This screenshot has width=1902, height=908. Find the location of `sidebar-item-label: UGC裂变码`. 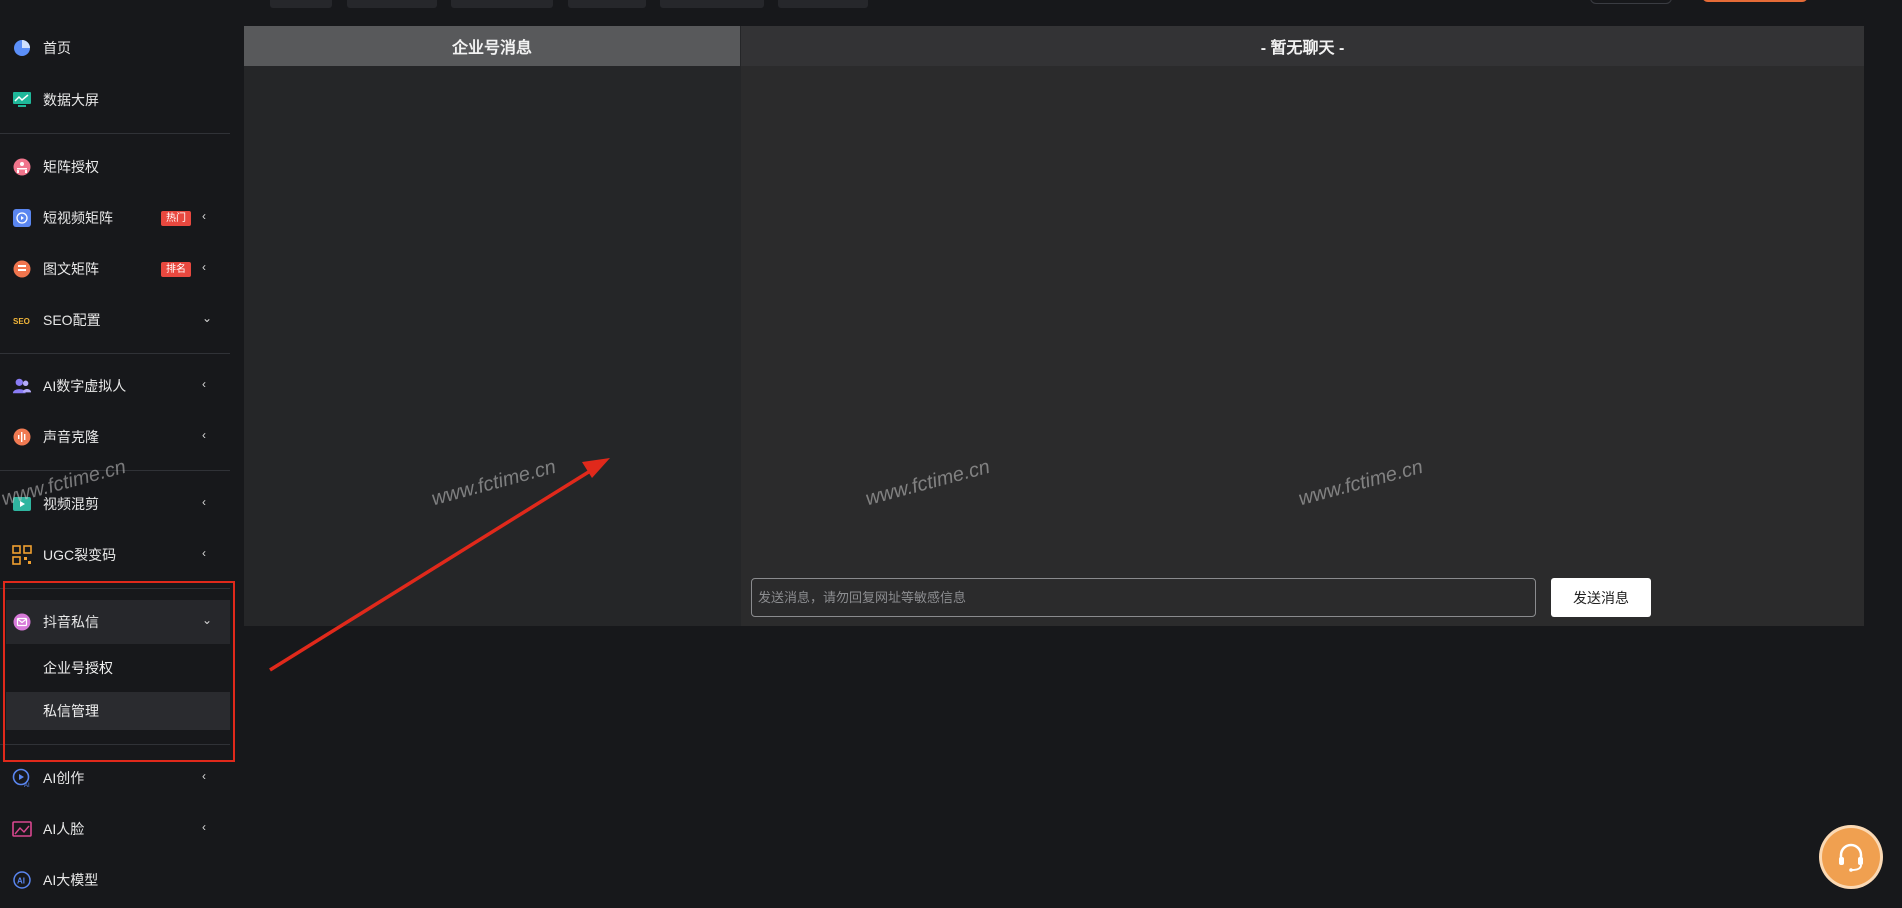

sidebar-item-label: UGC裂变码 is located at coordinates (80, 555).